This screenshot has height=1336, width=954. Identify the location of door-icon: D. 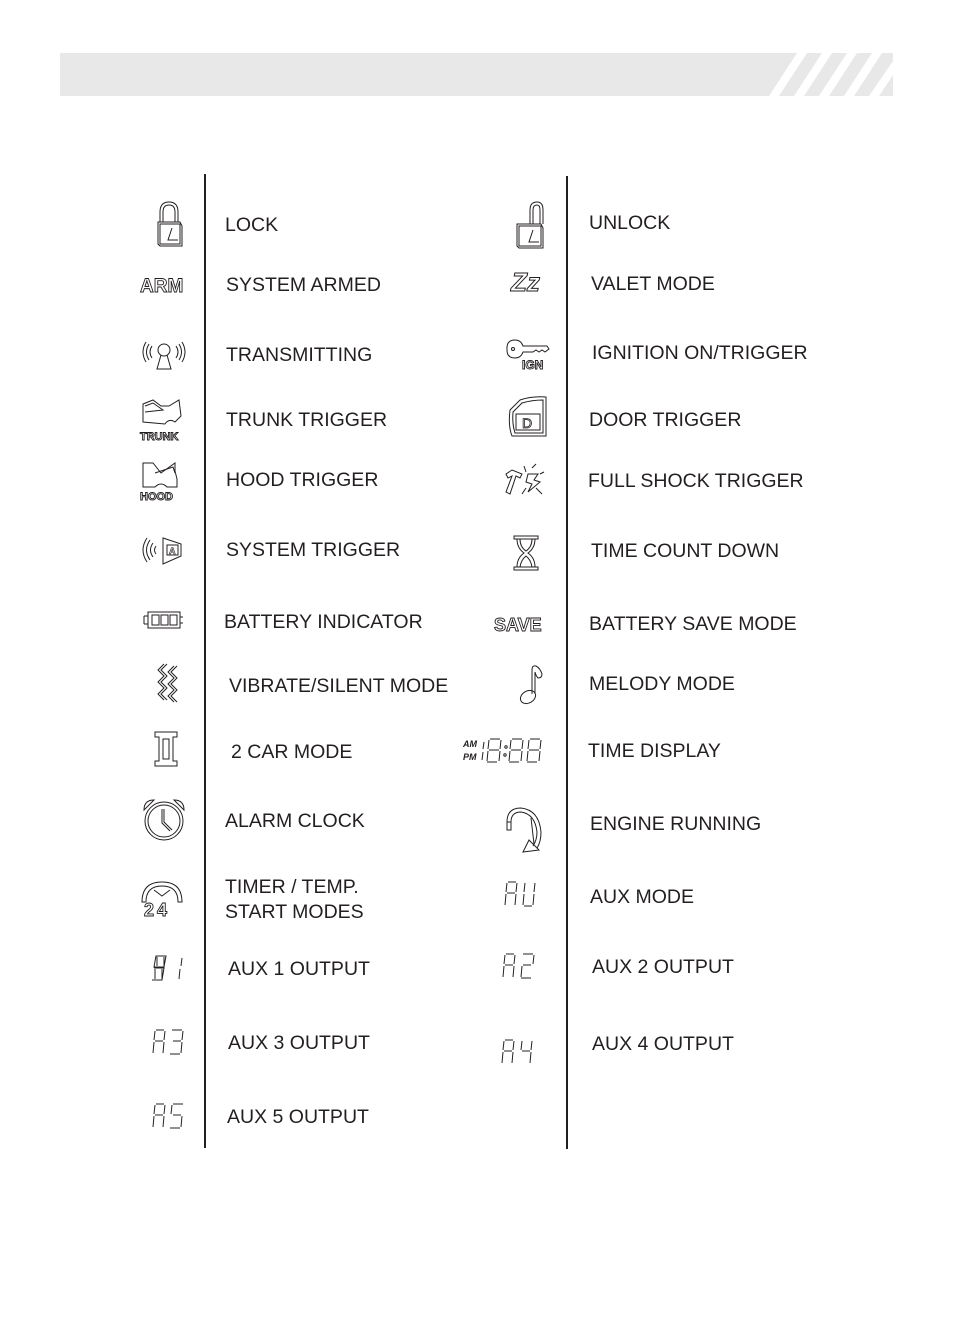
(528, 418).